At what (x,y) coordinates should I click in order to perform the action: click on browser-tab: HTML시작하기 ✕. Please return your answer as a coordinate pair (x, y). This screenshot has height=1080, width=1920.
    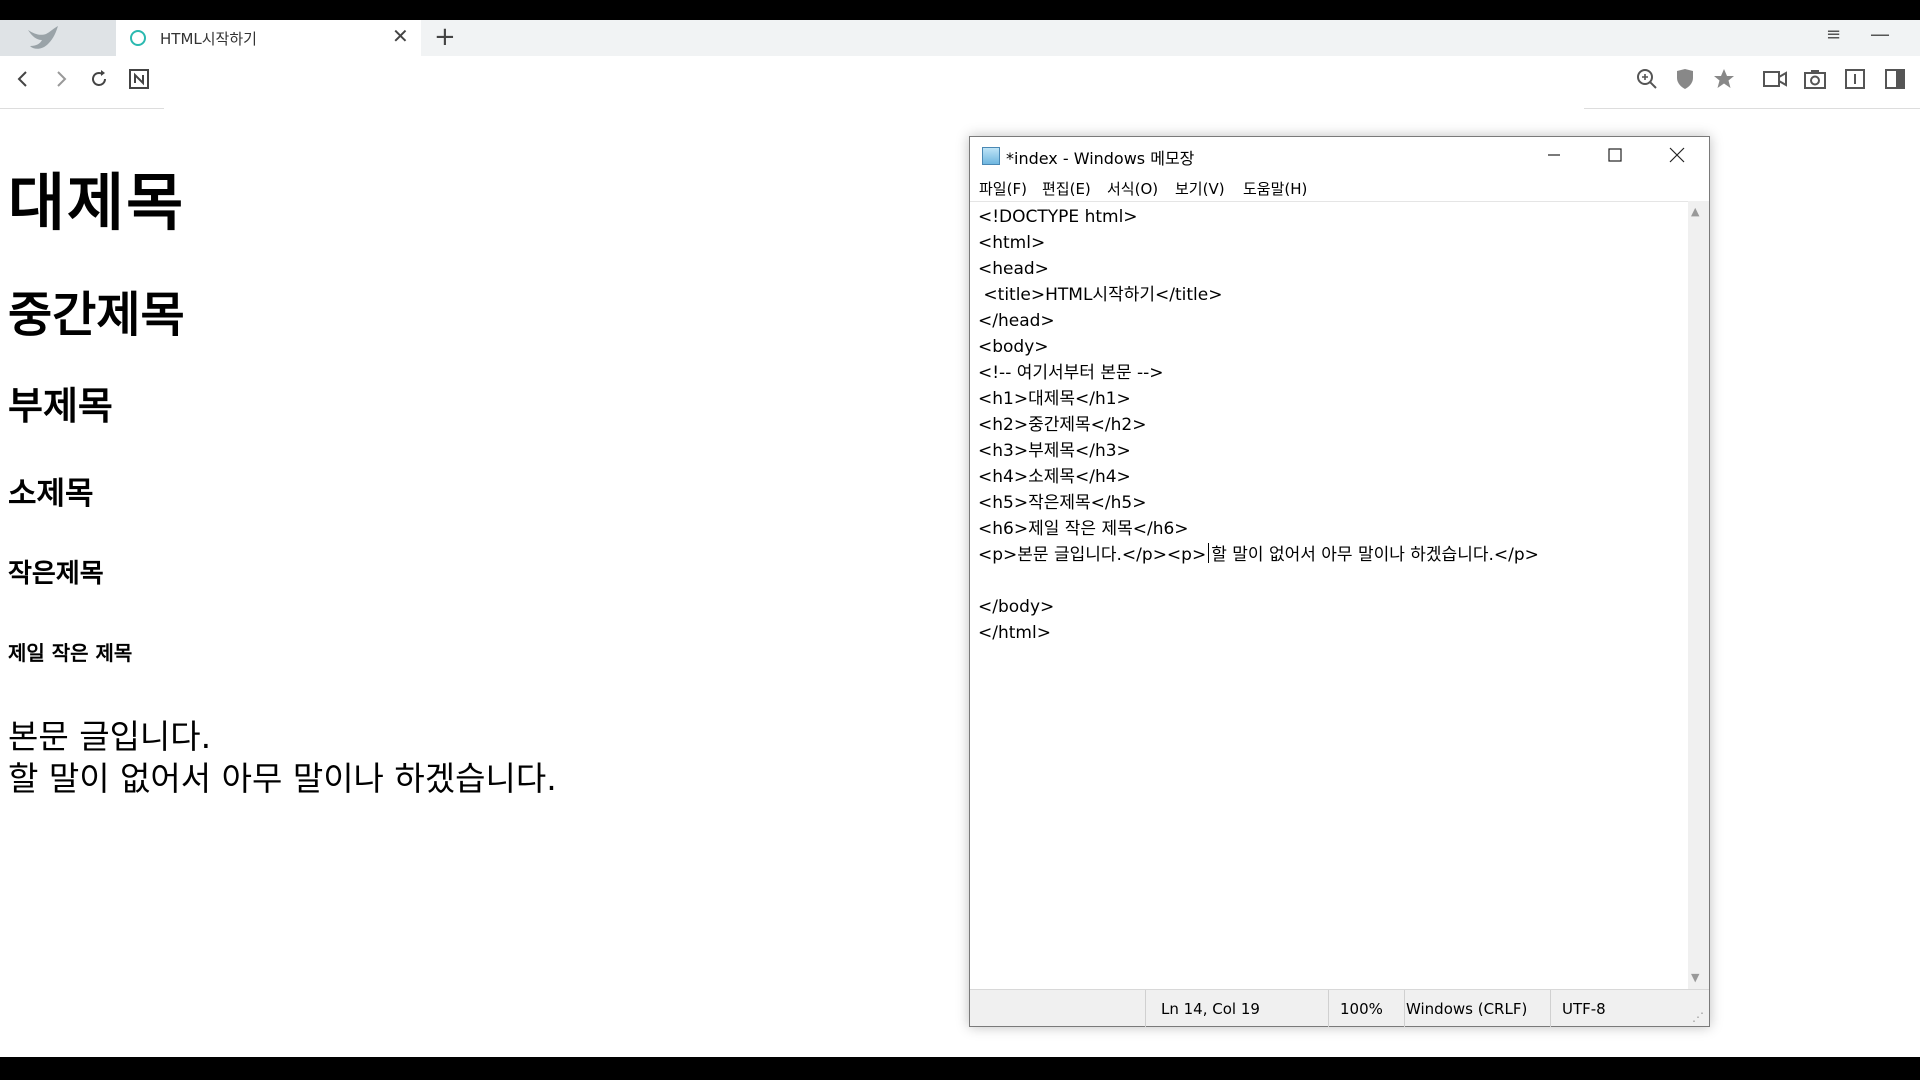
    Looking at the image, I should click on (268, 38).